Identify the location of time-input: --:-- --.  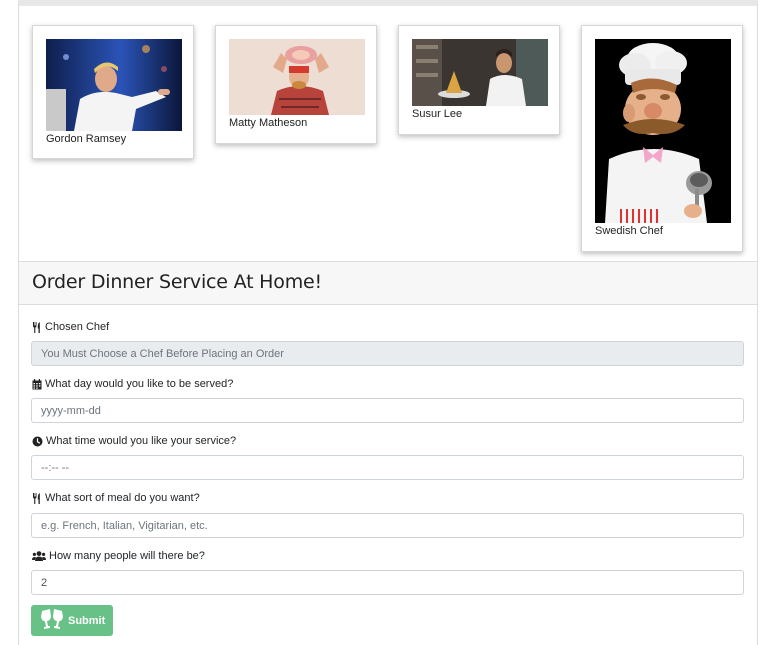
(387, 467).